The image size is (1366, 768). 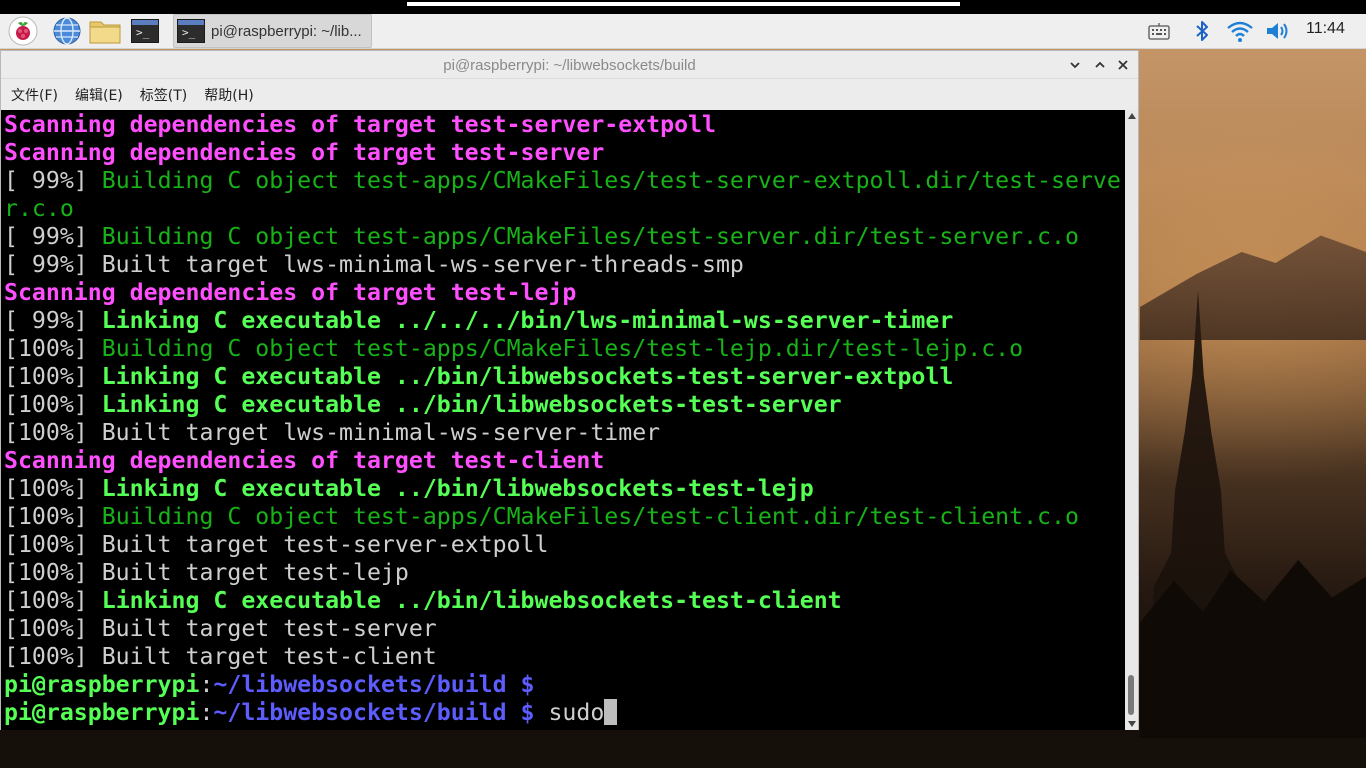 I want to click on wifi-icon, so click(x=1240, y=31).